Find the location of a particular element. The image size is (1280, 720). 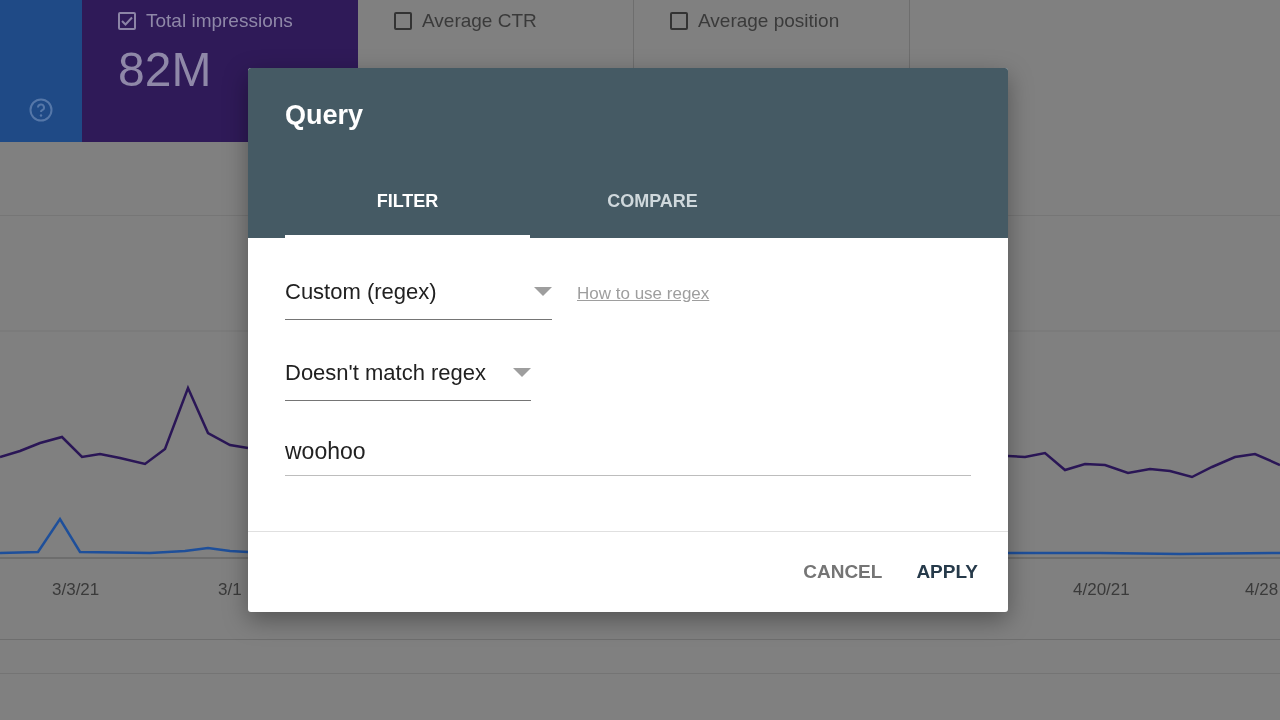

check-icon is located at coordinates (127, 21).